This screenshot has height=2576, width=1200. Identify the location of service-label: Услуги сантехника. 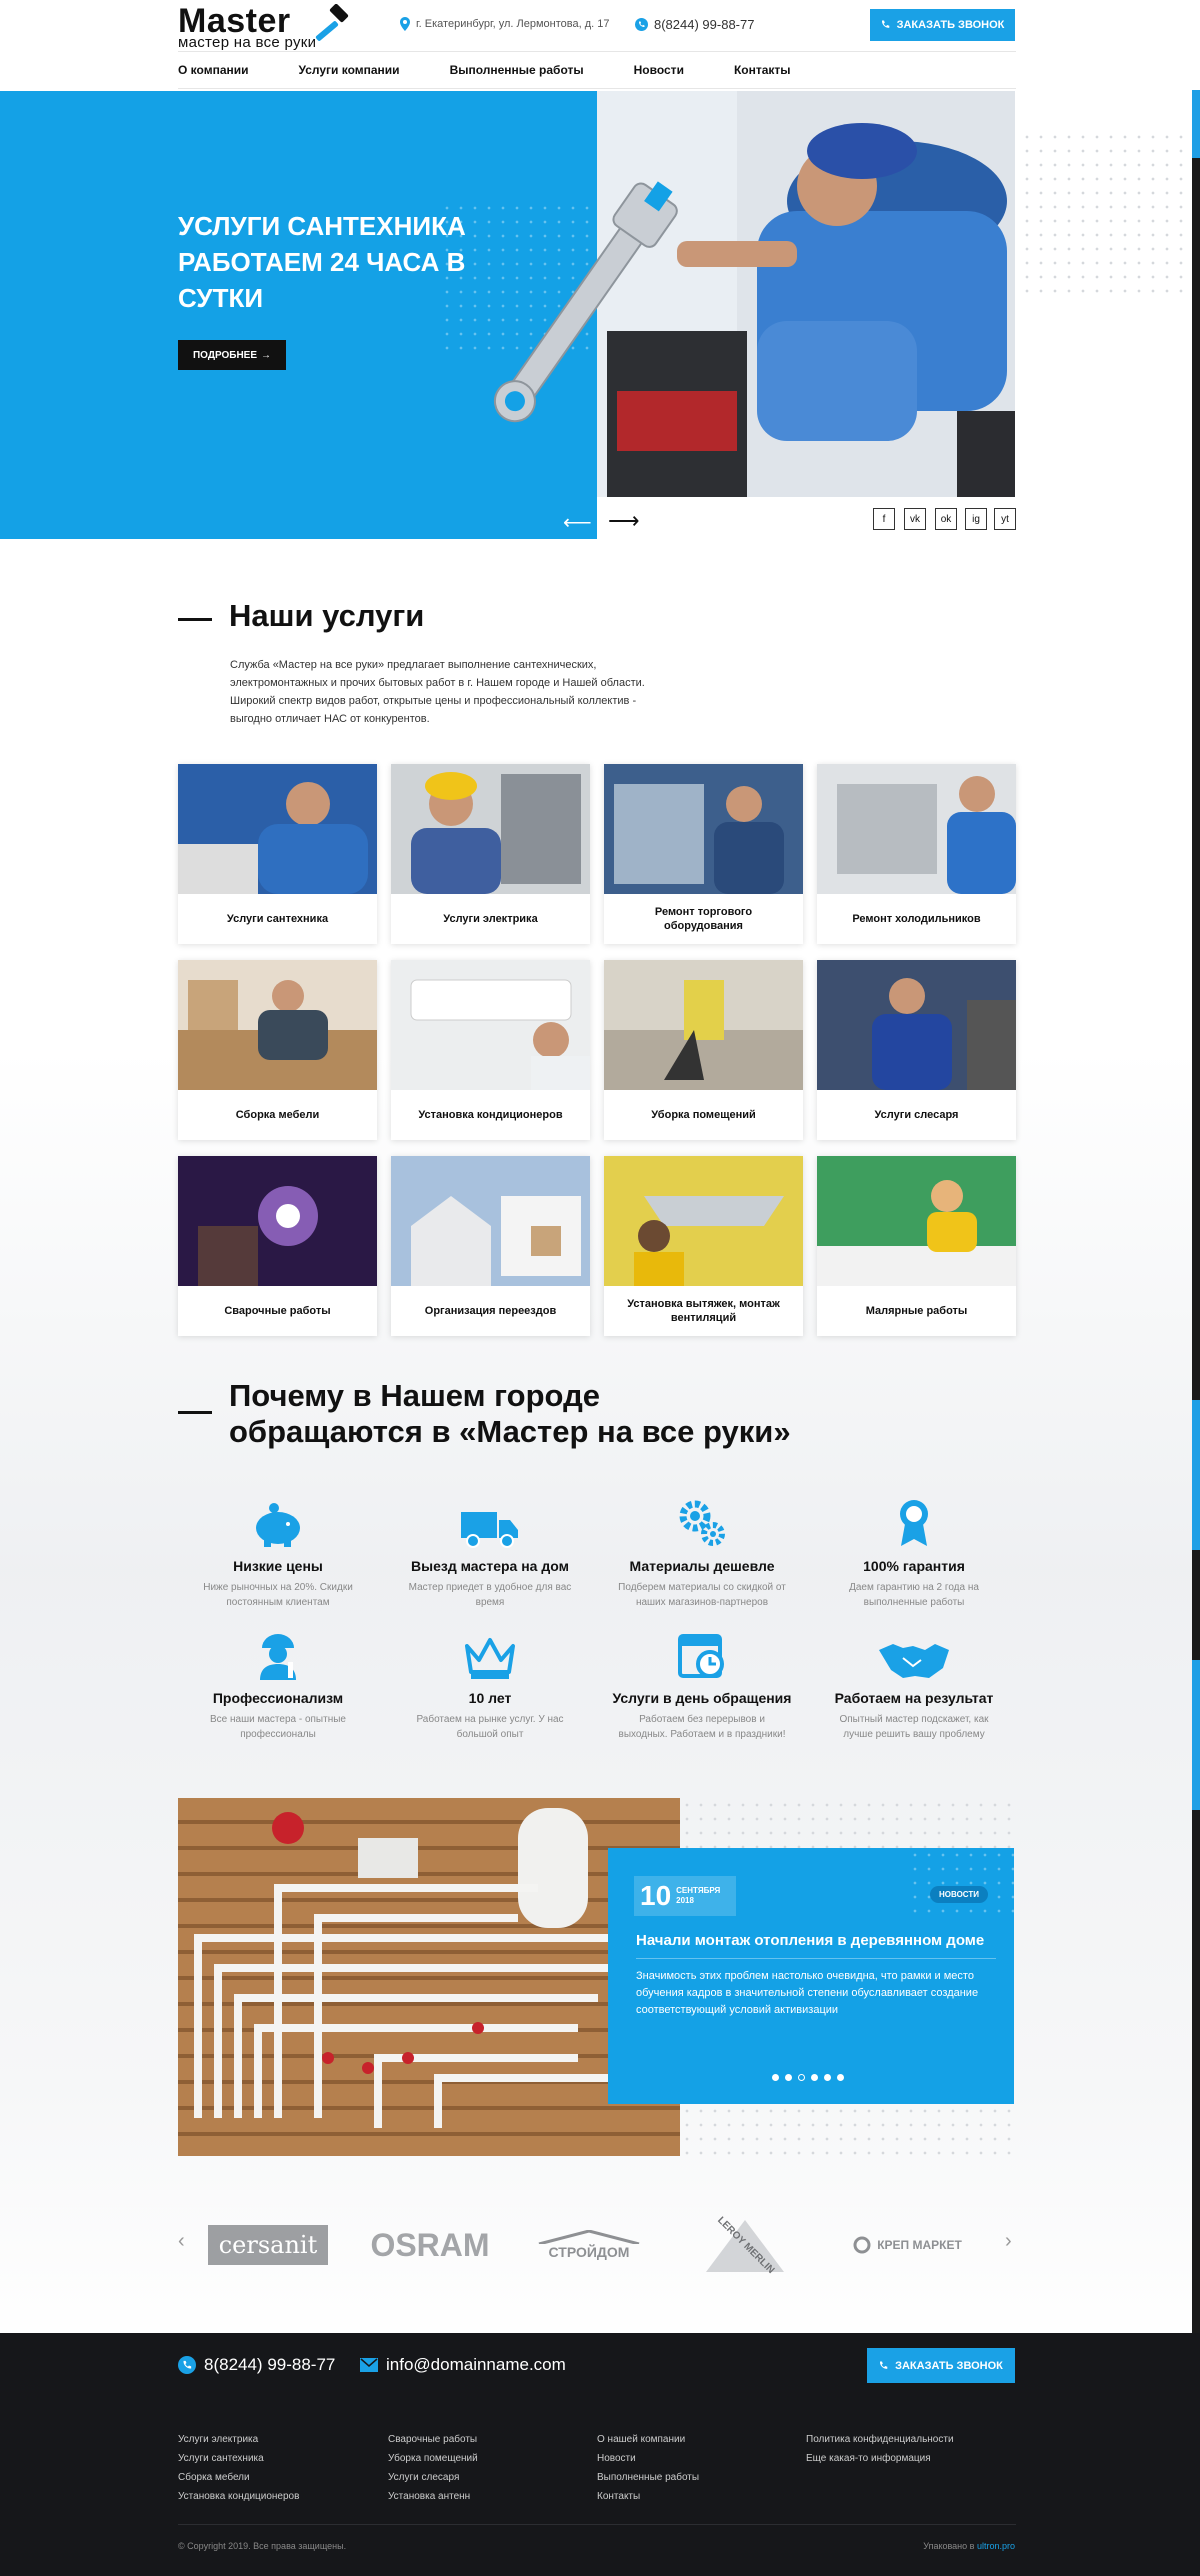
(277, 919).